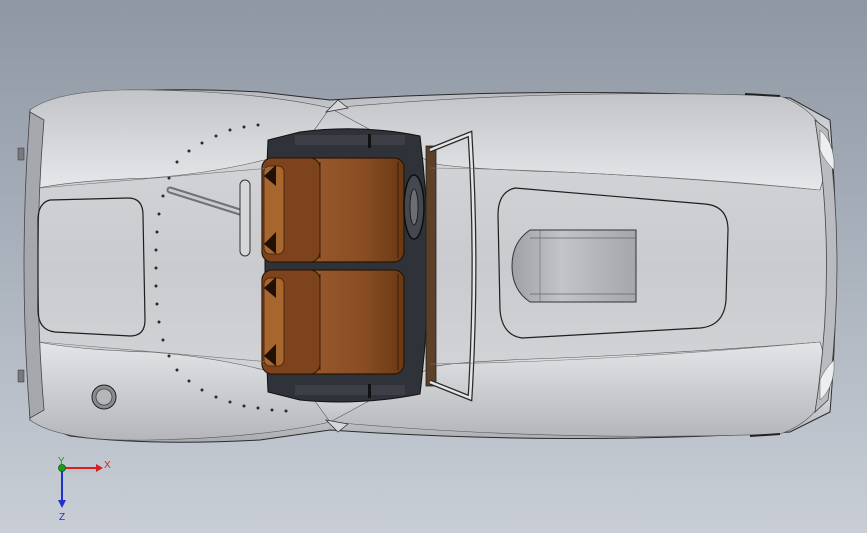 Image resolution: width=867 pixels, height=533 pixels. What do you see at coordinates (62, 504) in the screenshot?
I see `triad-z-arrowhead` at bounding box center [62, 504].